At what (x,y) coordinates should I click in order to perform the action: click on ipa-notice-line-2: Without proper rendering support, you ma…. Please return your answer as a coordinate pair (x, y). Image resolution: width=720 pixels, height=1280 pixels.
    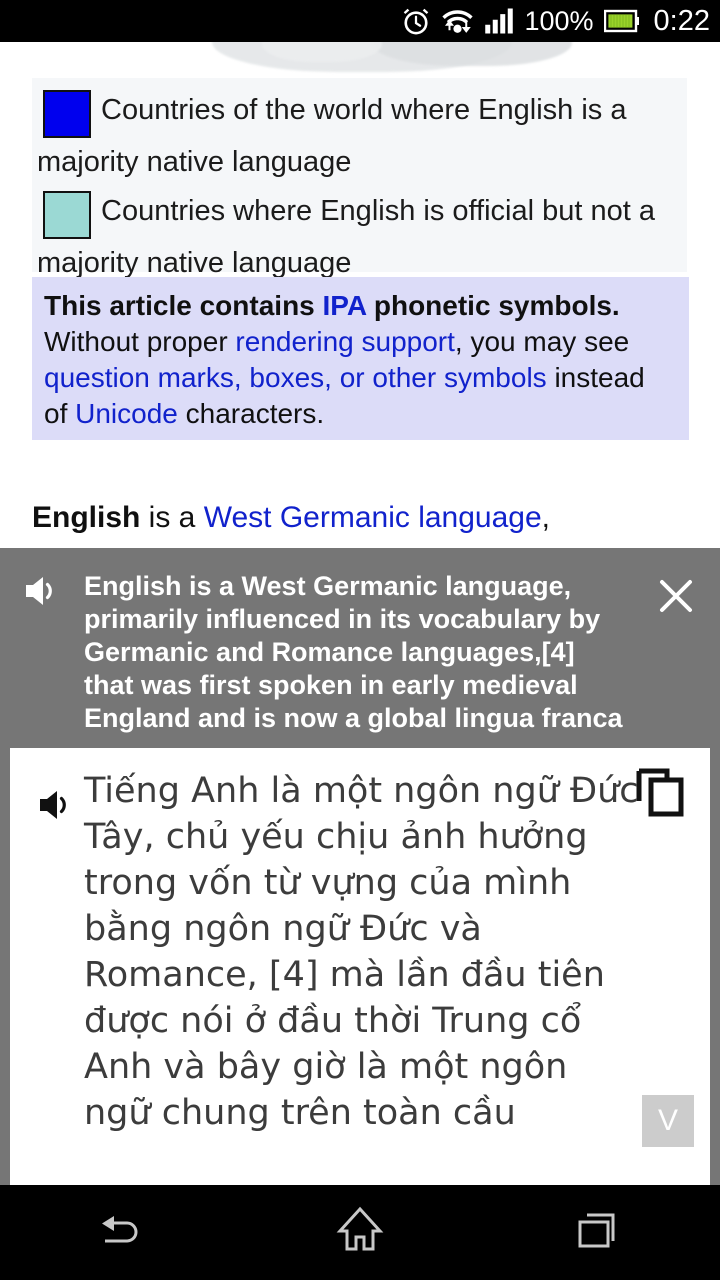
    Looking at the image, I should click on (360, 342).